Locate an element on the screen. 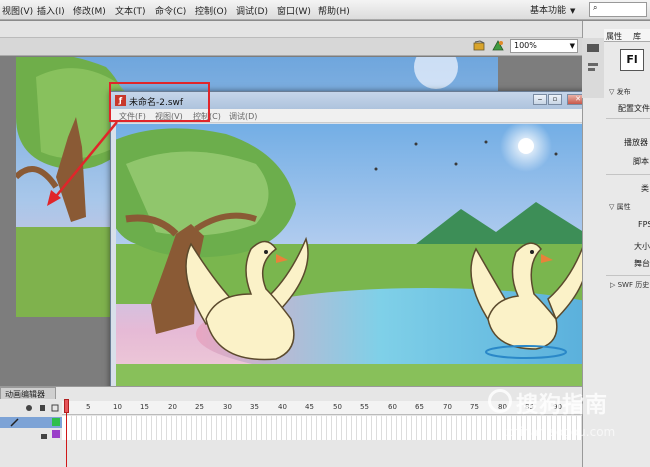  maximize-icon: ▫ is located at coordinates (555, 99).